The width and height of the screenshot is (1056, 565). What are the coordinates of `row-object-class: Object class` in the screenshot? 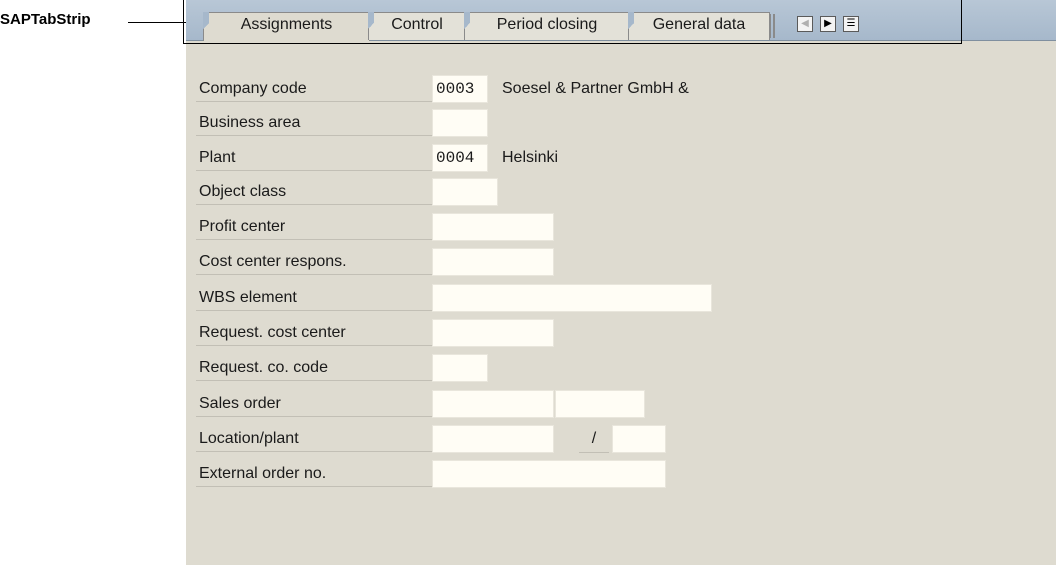 It's located at (506, 192).